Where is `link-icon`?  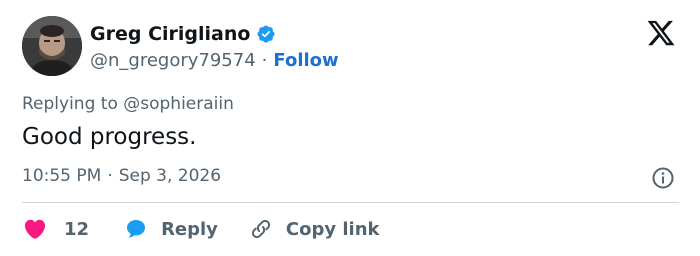 link-icon is located at coordinates (261, 229).